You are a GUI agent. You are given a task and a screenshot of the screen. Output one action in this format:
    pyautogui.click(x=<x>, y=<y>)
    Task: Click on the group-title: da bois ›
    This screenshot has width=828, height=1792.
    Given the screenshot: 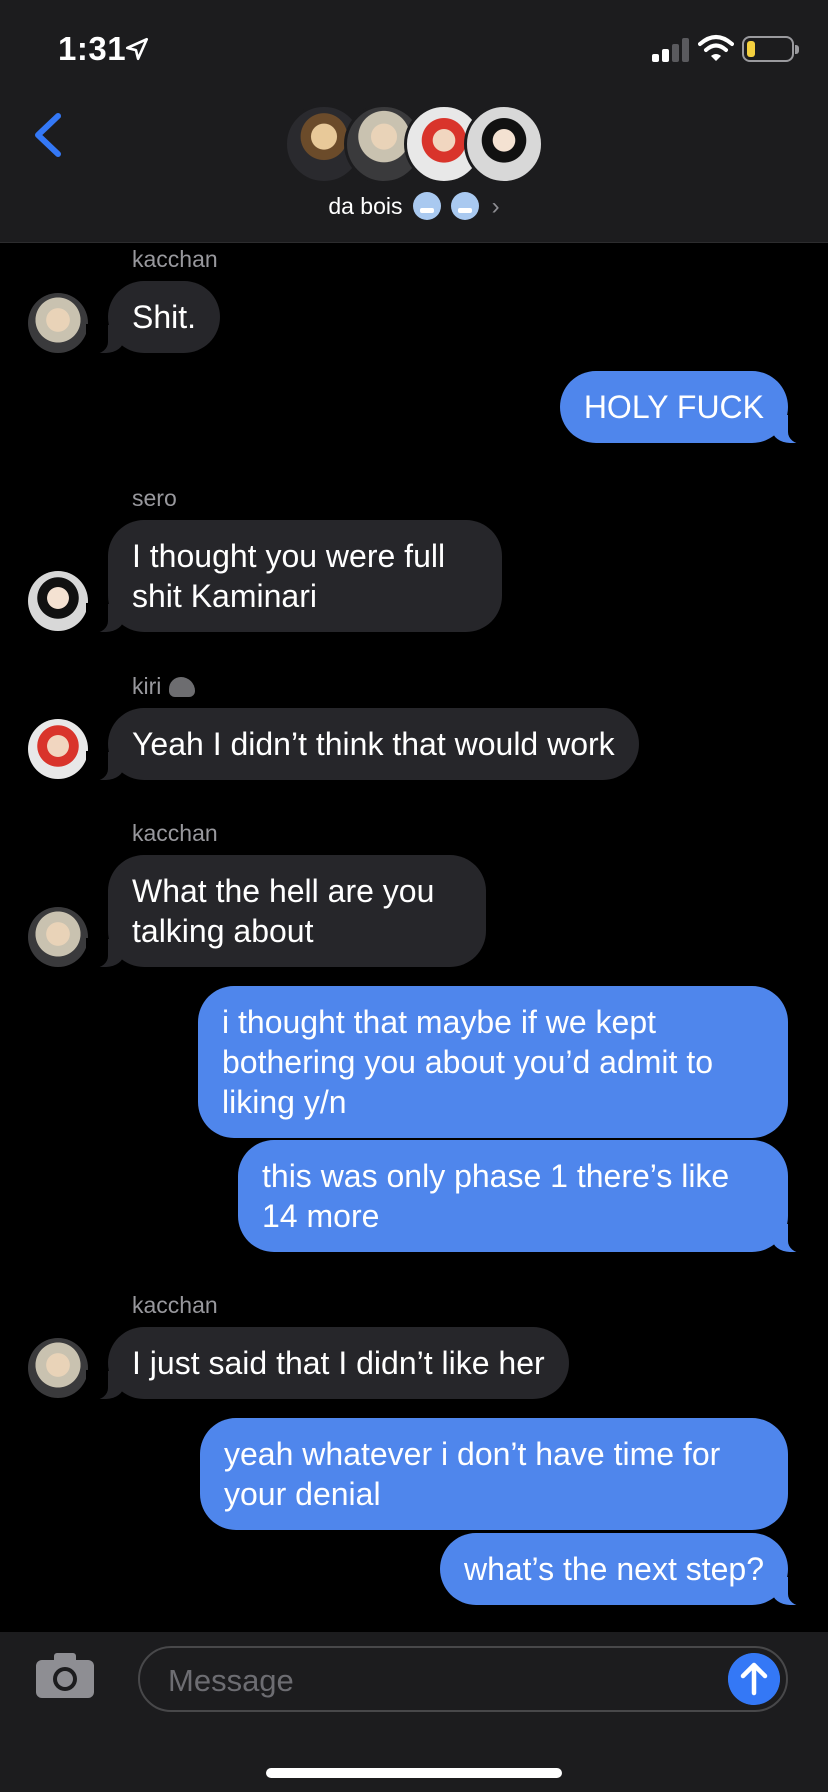 What is the action you would take?
    pyautogui.click(x=414, y=206)
    